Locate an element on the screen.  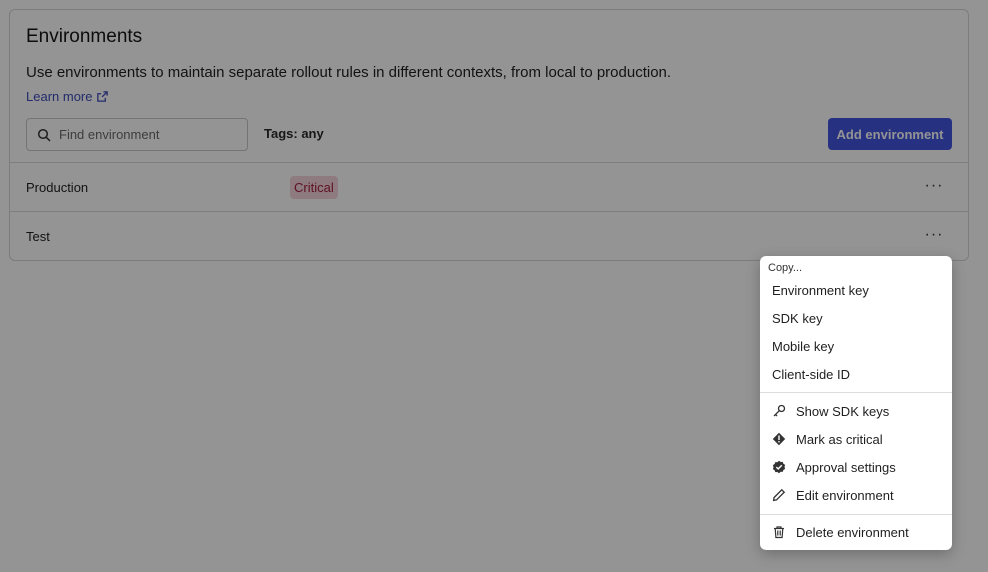
menu-item-approval-settings: Approval settings is located at coordinates (856, 467).